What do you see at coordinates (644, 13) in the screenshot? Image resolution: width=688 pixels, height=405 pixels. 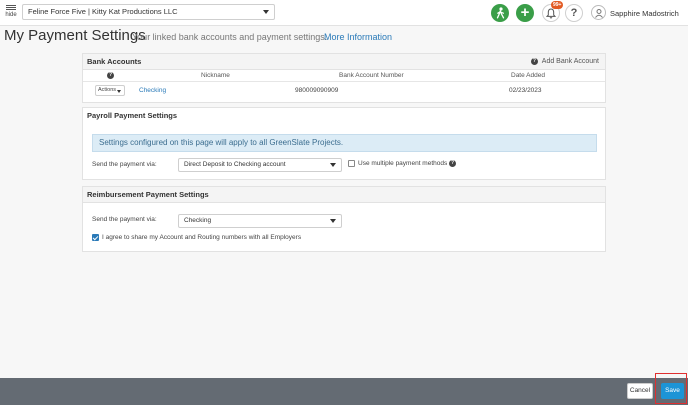 I see `user-name: Sapphire Madostrich` at bounding box center [644, 13].